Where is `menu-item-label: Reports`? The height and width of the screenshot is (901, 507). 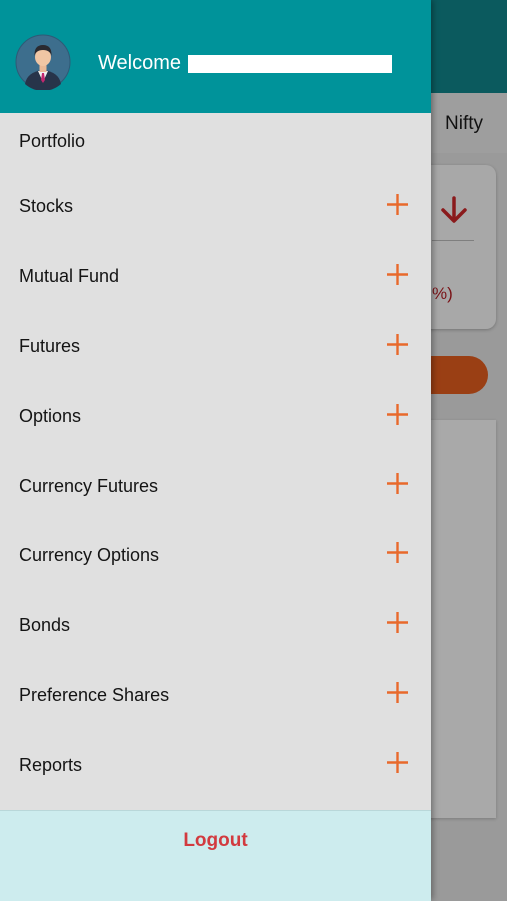 menu-item-label: Reports is located at coordinates (51, 765).